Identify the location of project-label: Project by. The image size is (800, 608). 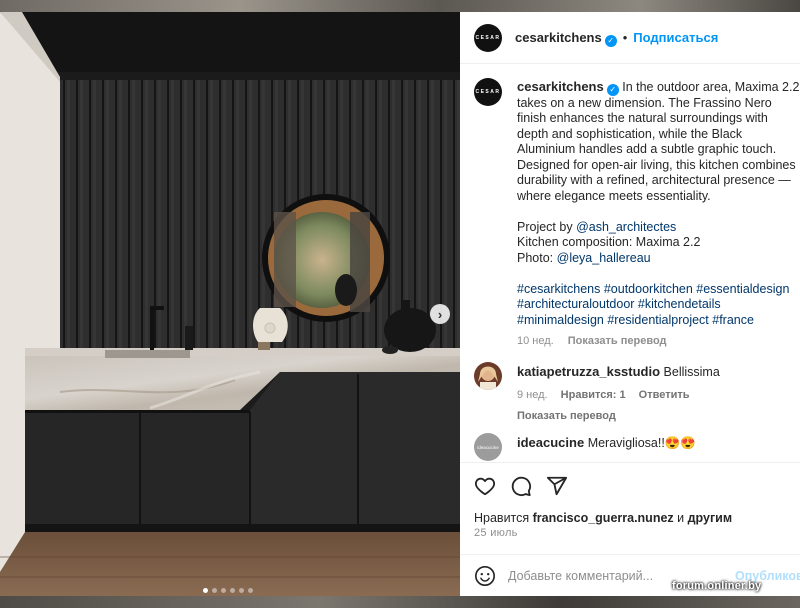
(547, 226).